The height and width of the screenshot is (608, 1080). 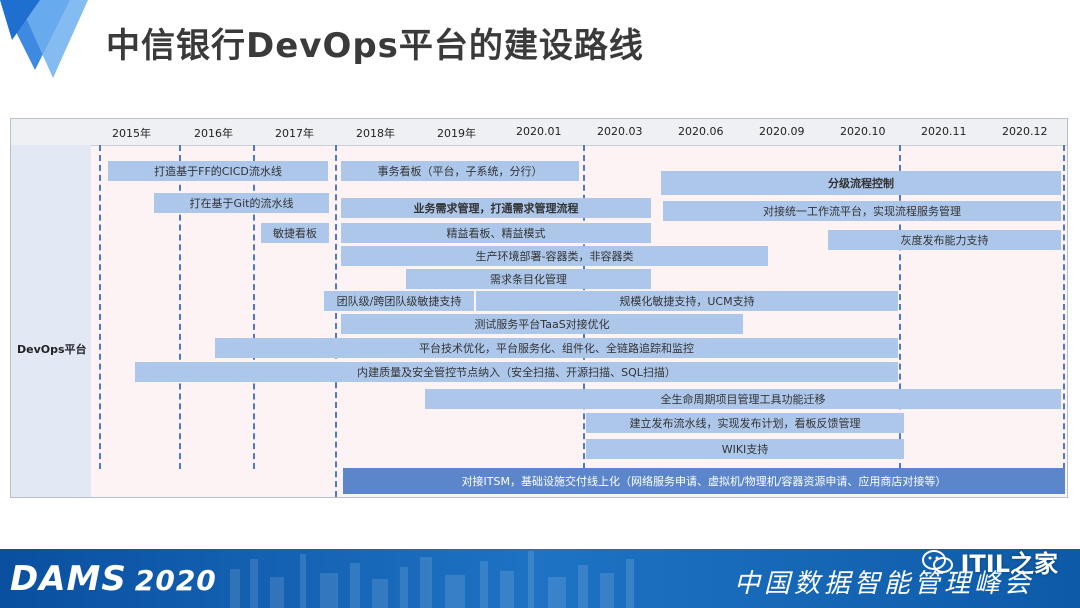 I want to click on roadmap-bar: 生产环境部署-容器类，非容器类, so click(x=554, y=256).